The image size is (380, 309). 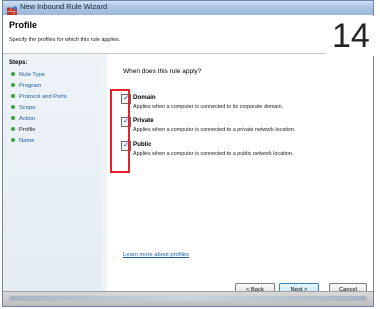 I want to click on step-rule-type: Rule Type, so click(x=28, y=75).